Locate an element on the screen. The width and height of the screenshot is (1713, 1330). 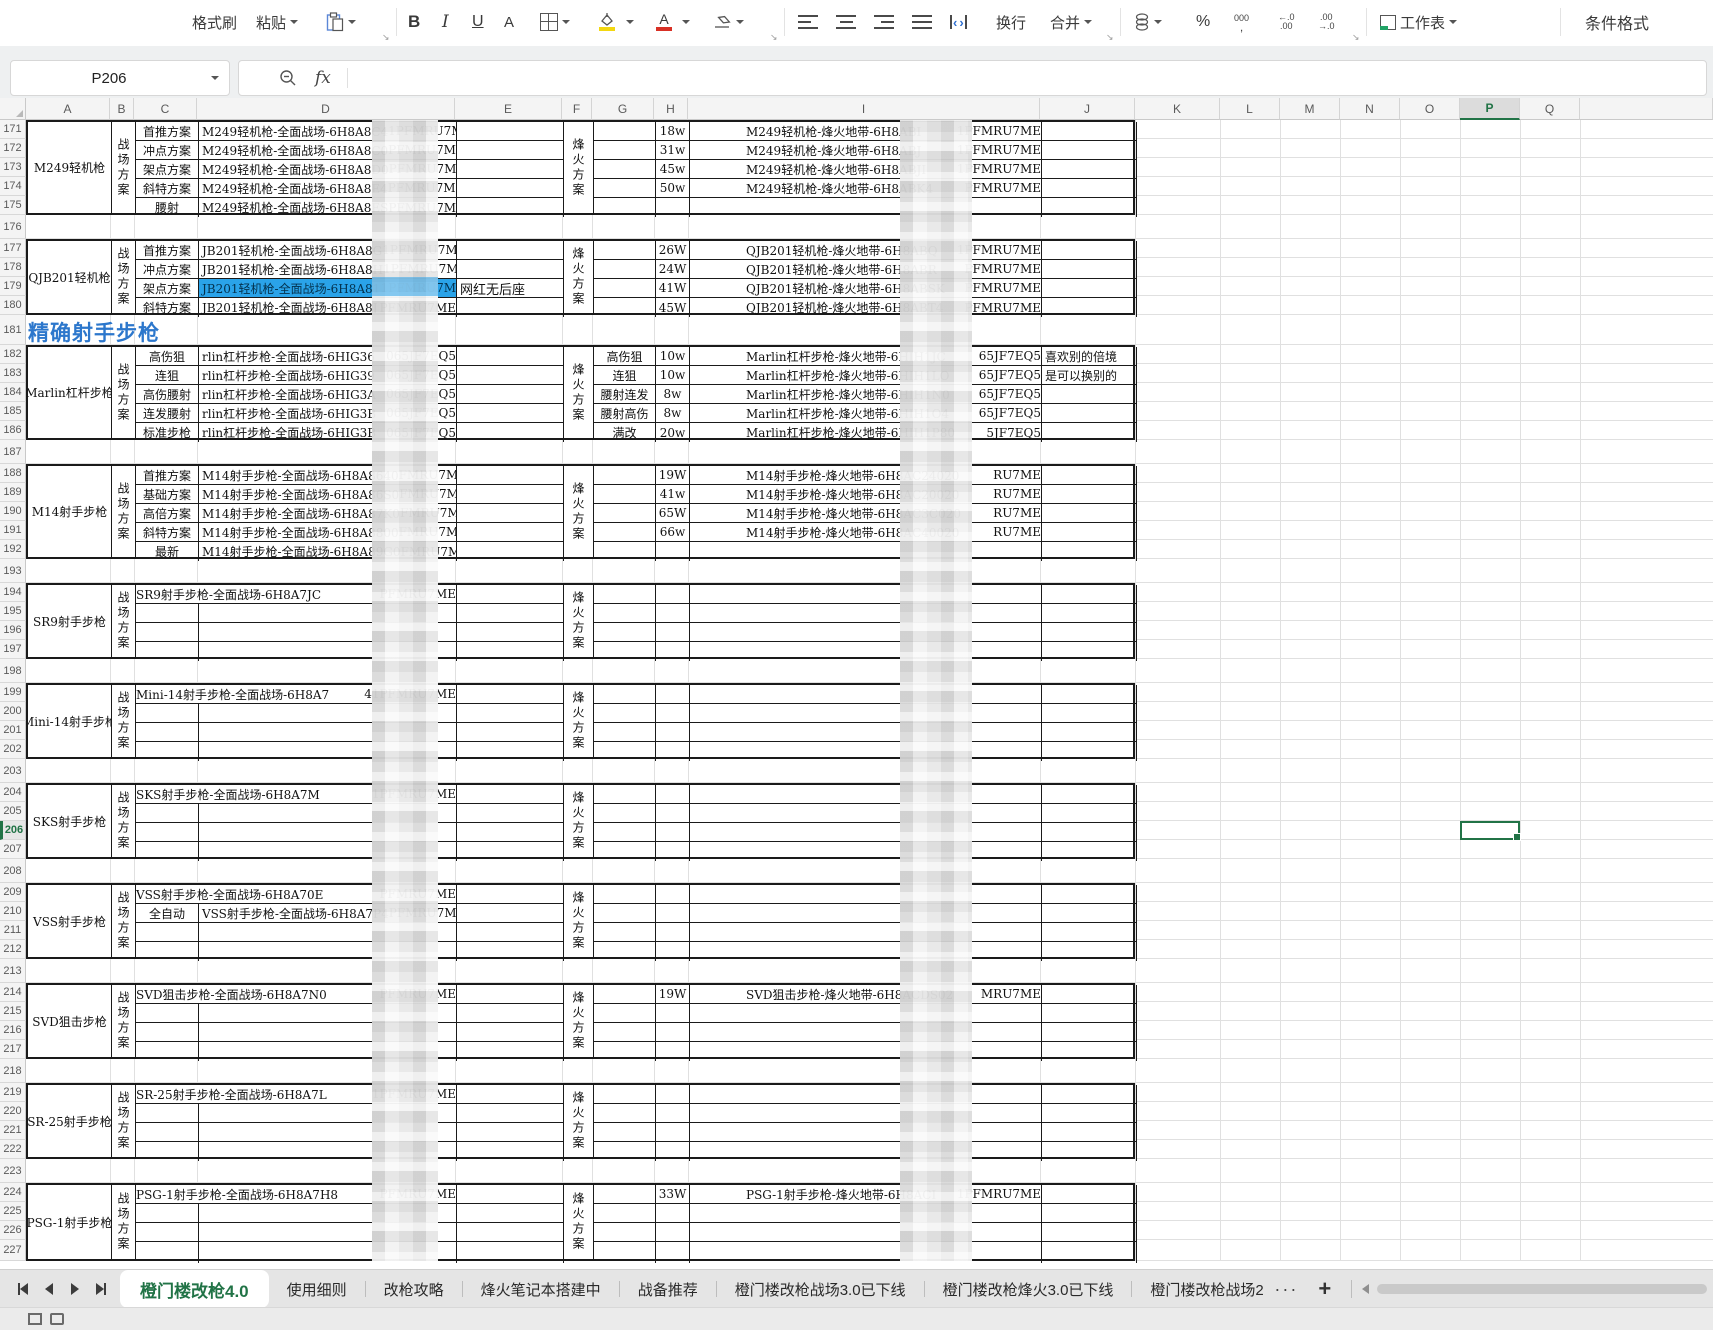
bonfire-code-cell: M249轻机枪-烽火地带-6H8ABJ 1PFMRU7ME is located at coordinates (866, 150).